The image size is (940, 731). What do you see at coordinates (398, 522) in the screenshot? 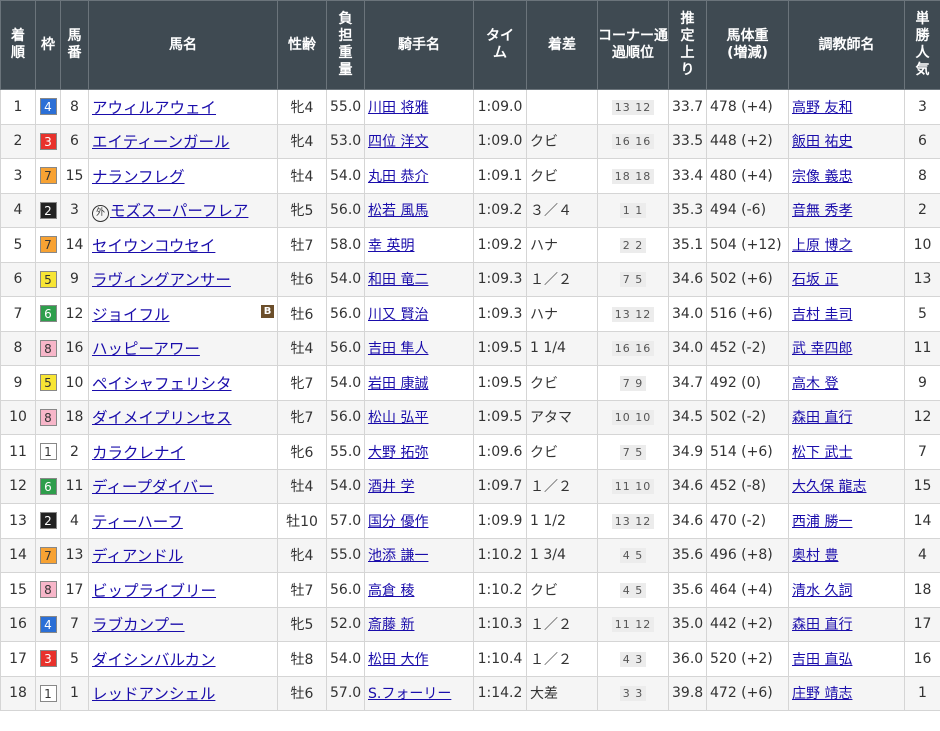
I see `jockey-link: 国分 優作` at bounding box center [398, 522].